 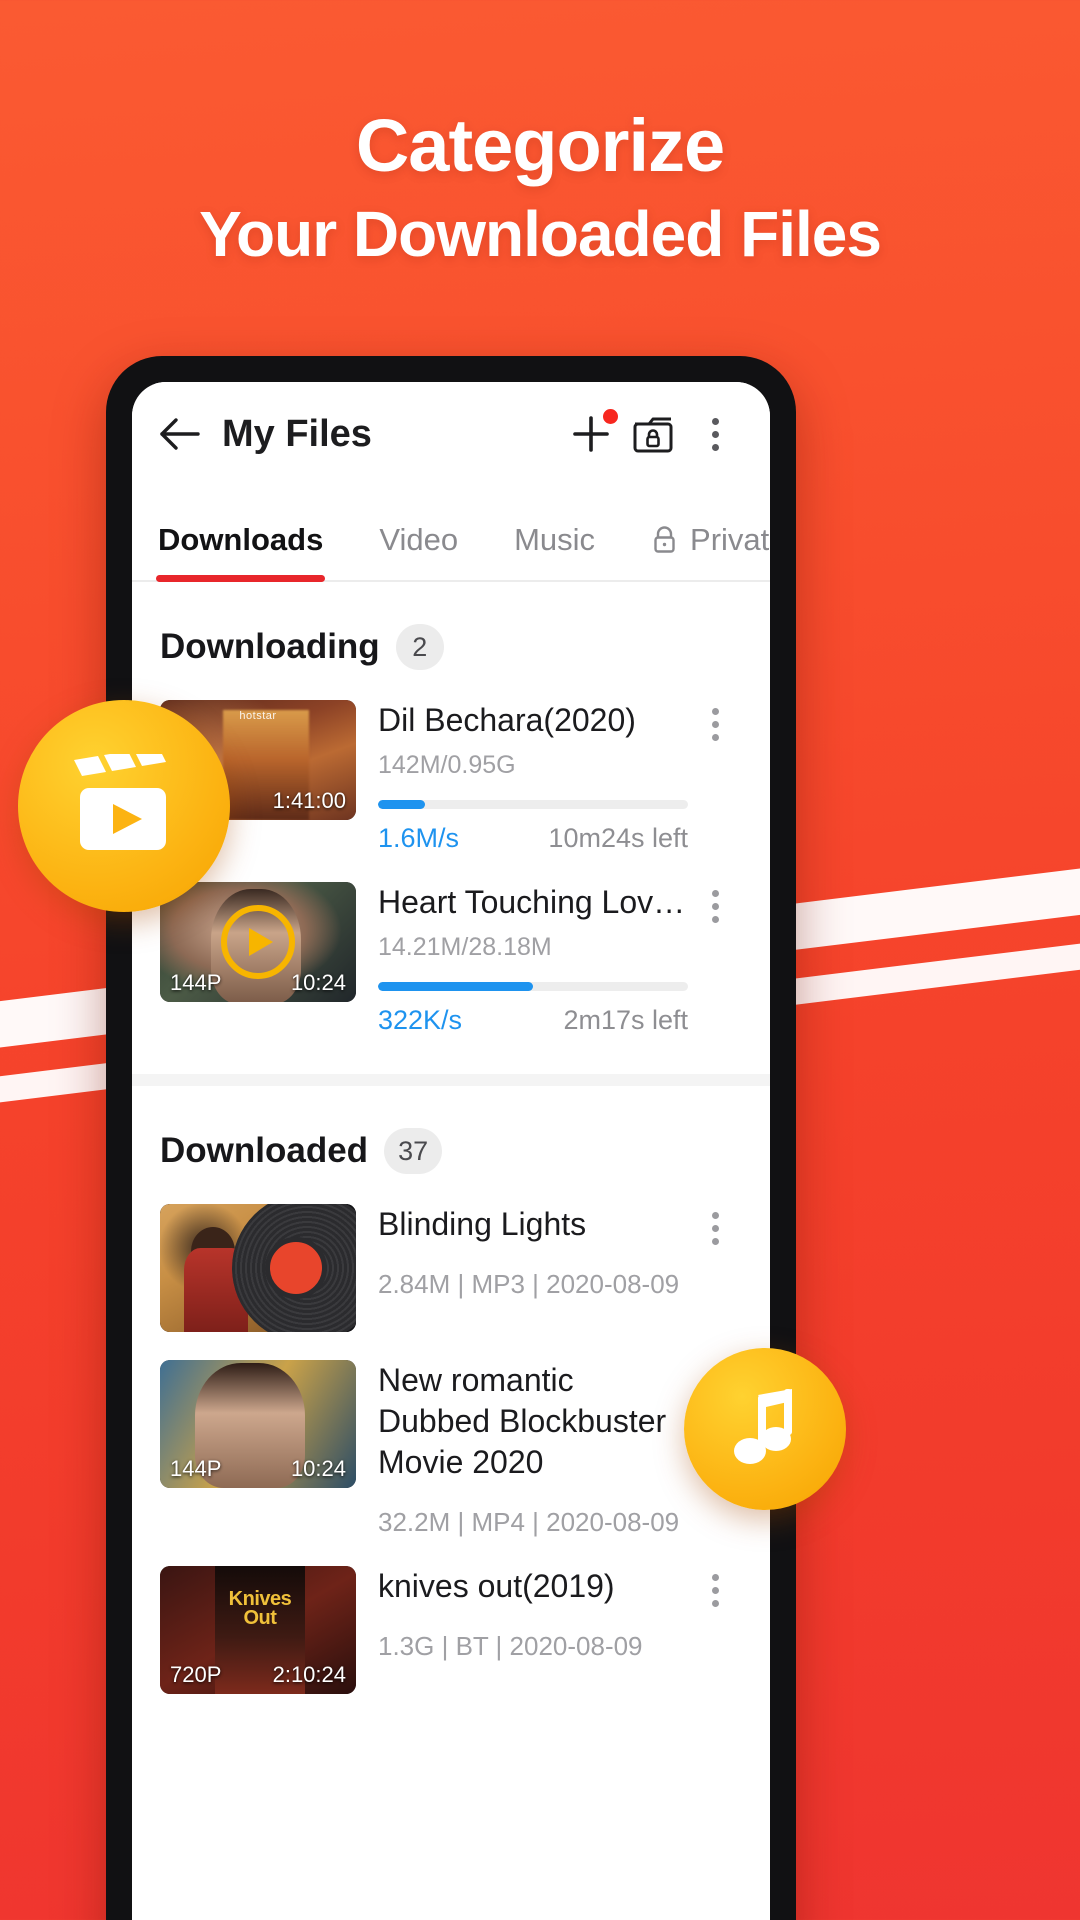 What do you see at coordinates (297, 433) in the screenshot?
I see `page-title: My Files` at bounding box center [297, 433].